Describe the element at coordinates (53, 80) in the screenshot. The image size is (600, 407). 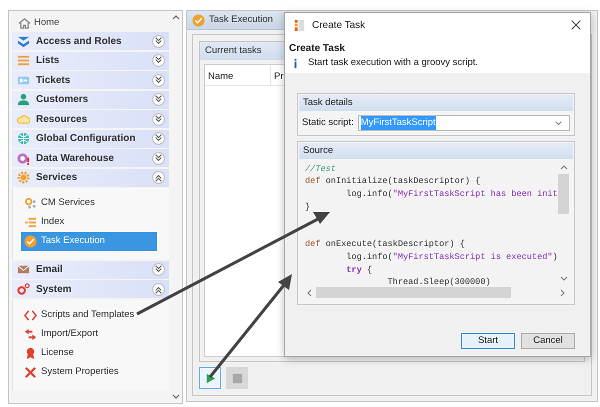
I see `section-label: Tickets` at that location.